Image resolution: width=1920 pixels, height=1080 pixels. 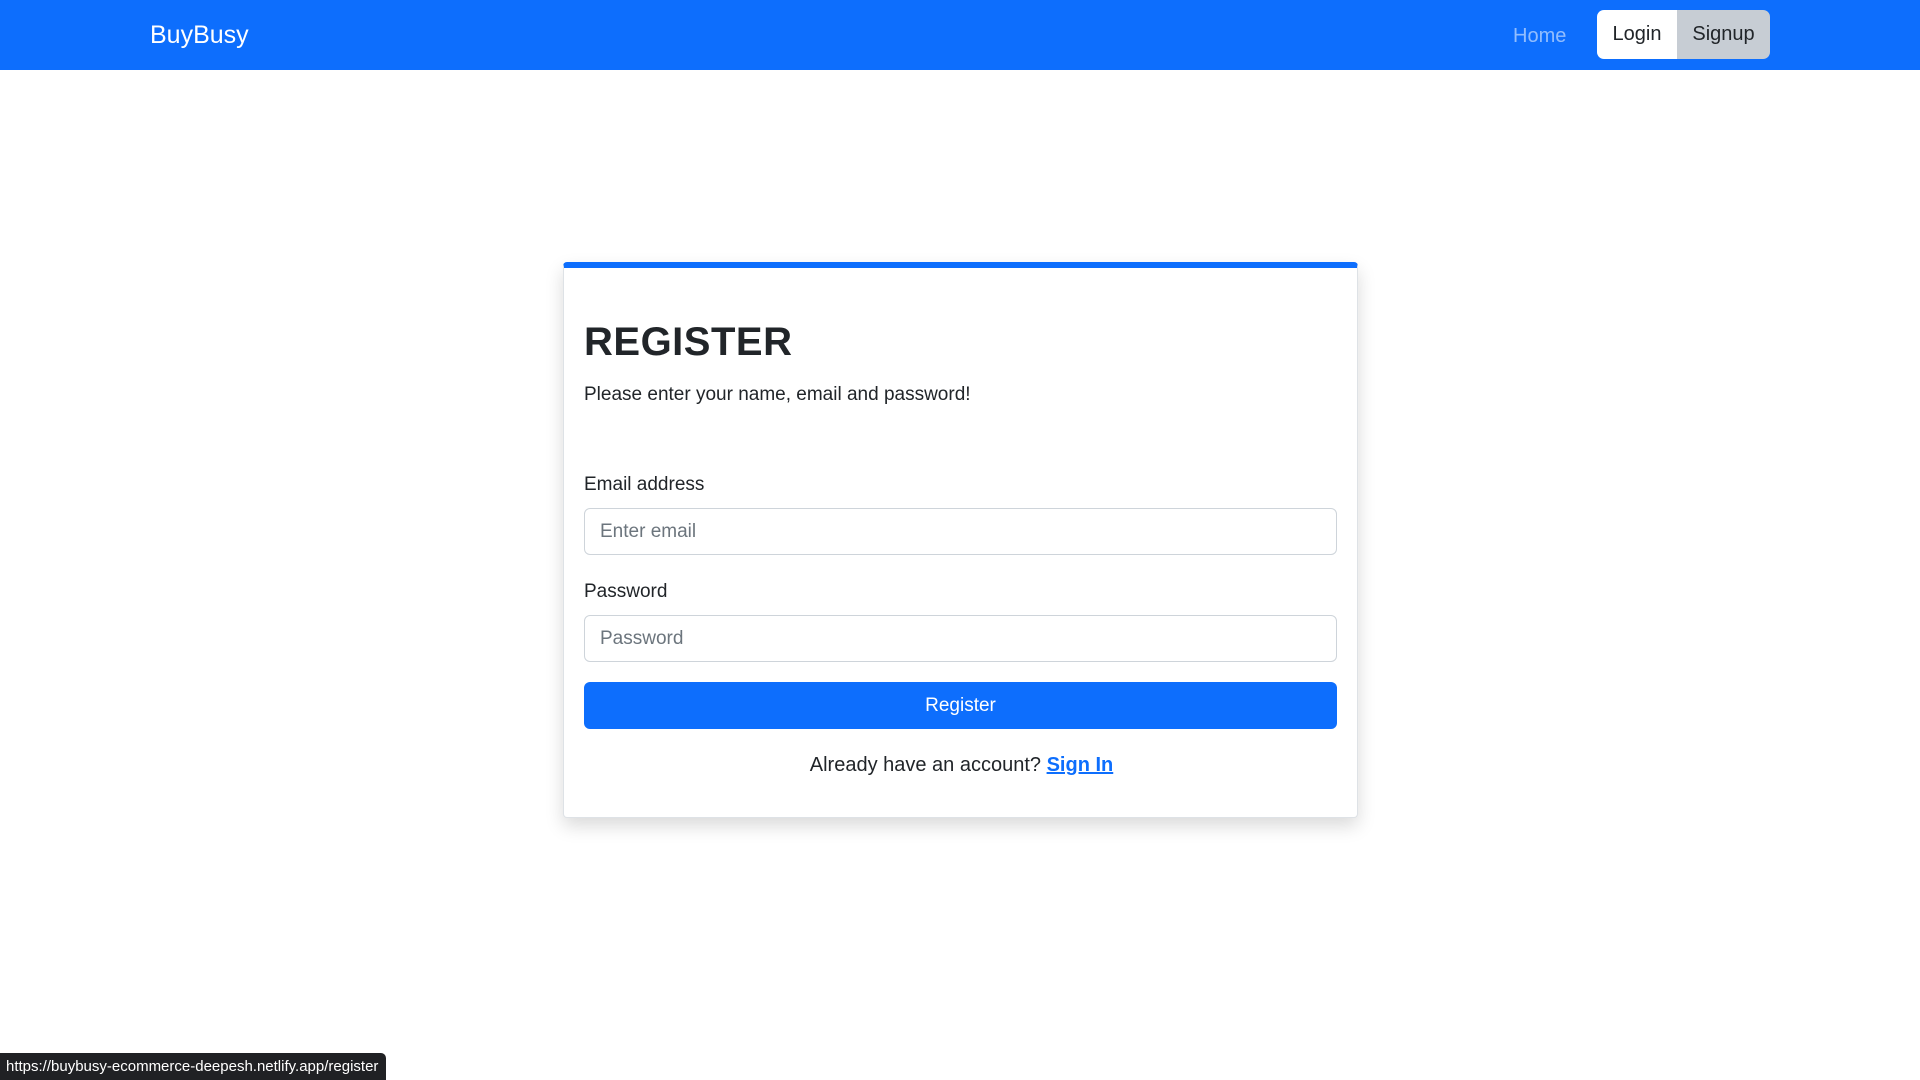 I want to click on password-label: Password, so click(x=626, y=591).